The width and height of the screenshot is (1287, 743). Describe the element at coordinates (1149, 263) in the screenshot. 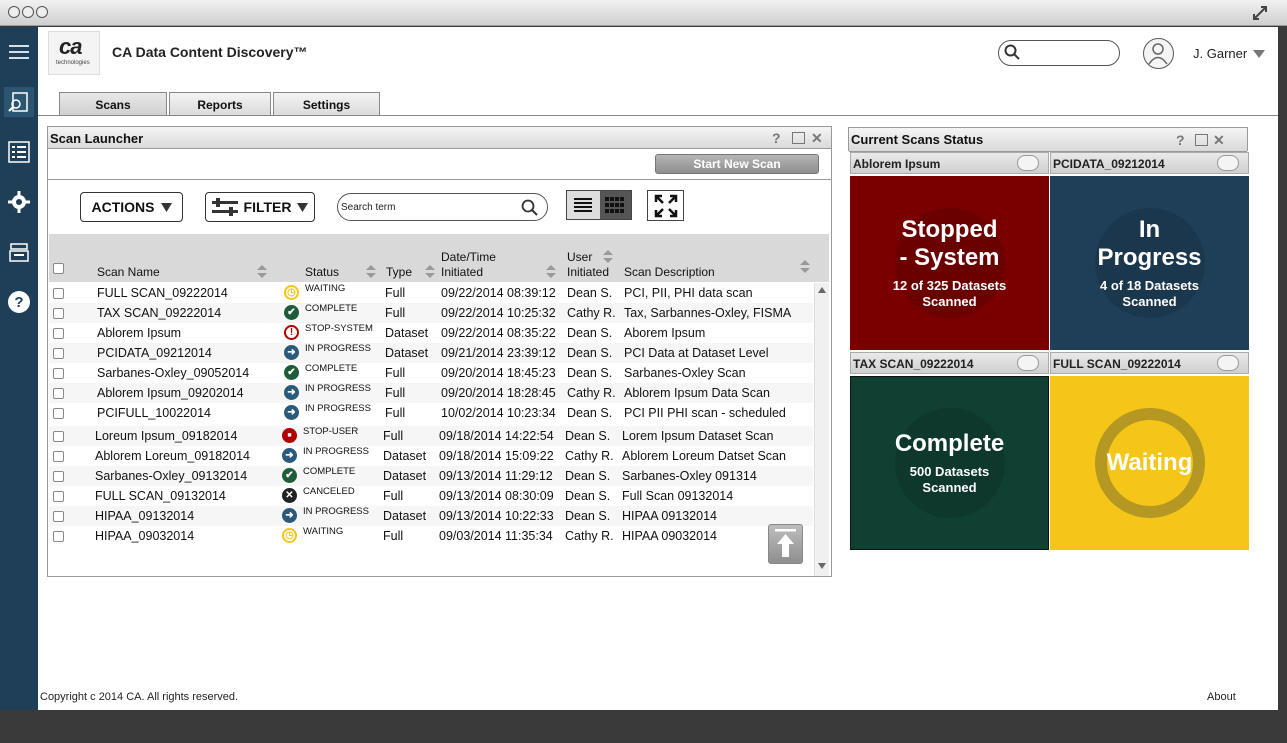

I see `status-card: In Progress 4 of 18 Datasets Scanned` at that location.